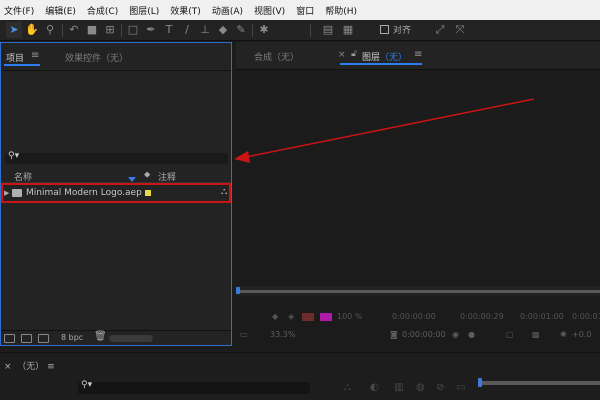 Image resolution: width=600 pixels, height=400 pixels. What do you see at coordinates (326, 317) in the screenshot?
I see `magenta-channel-swatch` at bounding box center [326, 317].